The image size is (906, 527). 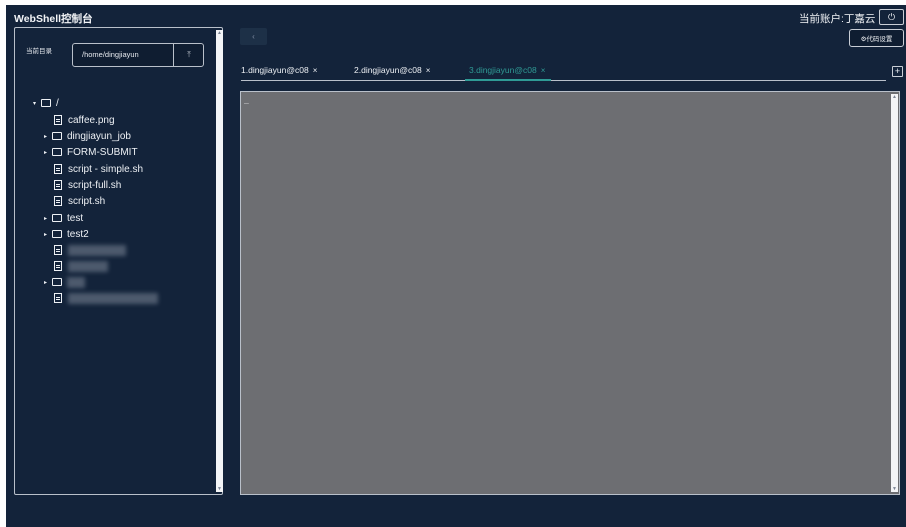 What do you see at coordinates (37, 103) in the screenshot?
I see `caret-down-icon: ▾` at bounding box center [37, 103].